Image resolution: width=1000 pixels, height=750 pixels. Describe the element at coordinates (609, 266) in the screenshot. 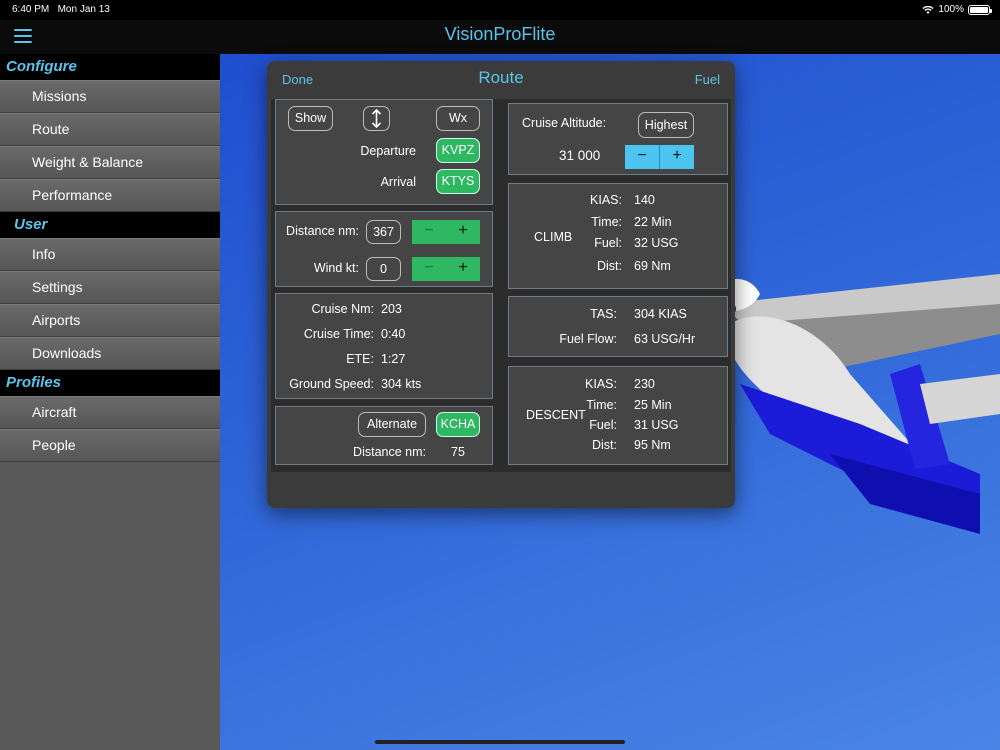

I see `climb-dist-label: Dist:` at that location.